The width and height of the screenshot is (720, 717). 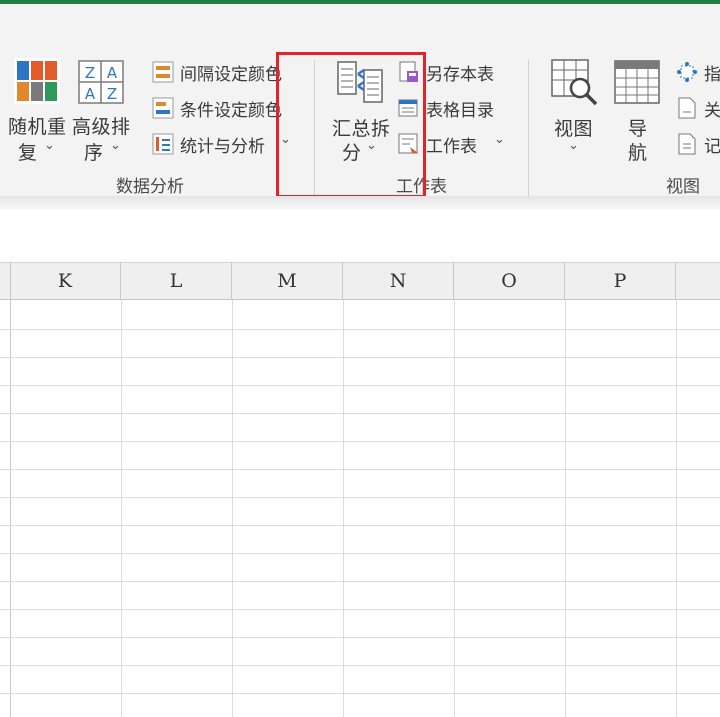 What do you see at coordinates (620, 281) in the screenshot?
I see `column-header-p: P` at bounding box center [620, 281].